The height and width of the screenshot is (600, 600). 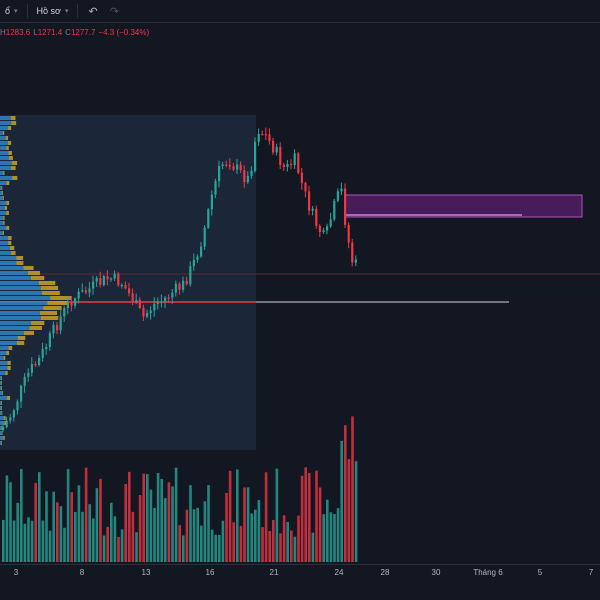 I want to click on chart-type-menu: ổ ▾, so click(x=11, y=11).